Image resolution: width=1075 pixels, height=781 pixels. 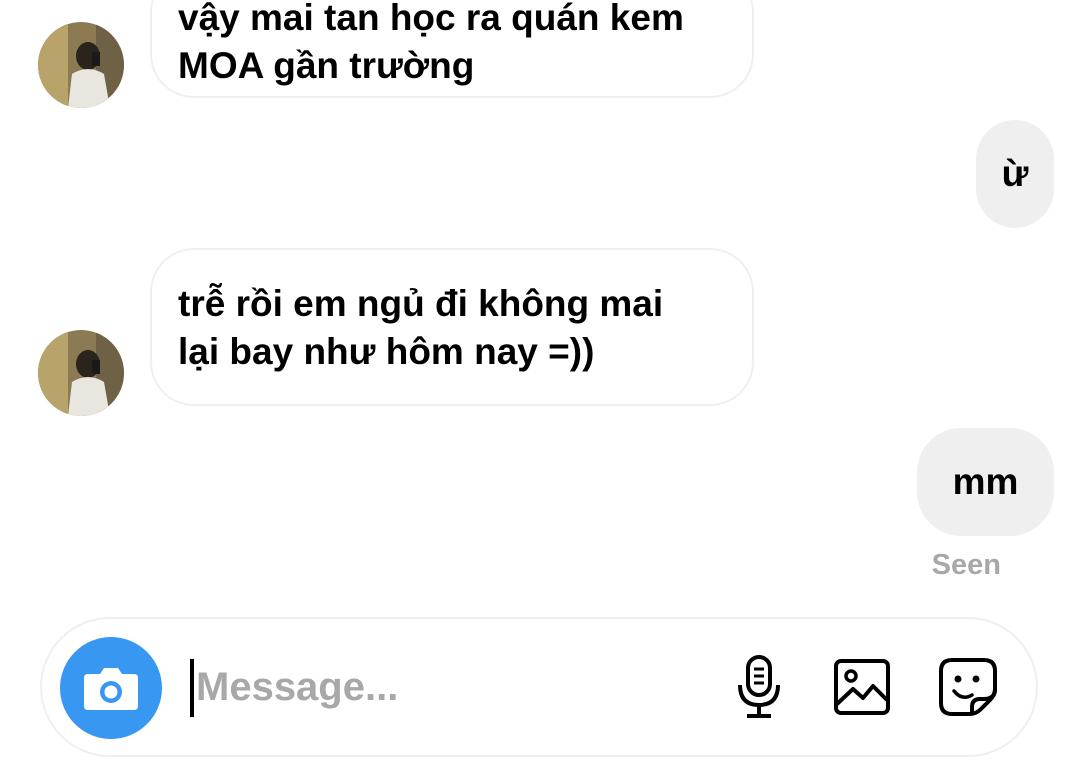 I want to click on sticker-button, so click(x=968, y=687).